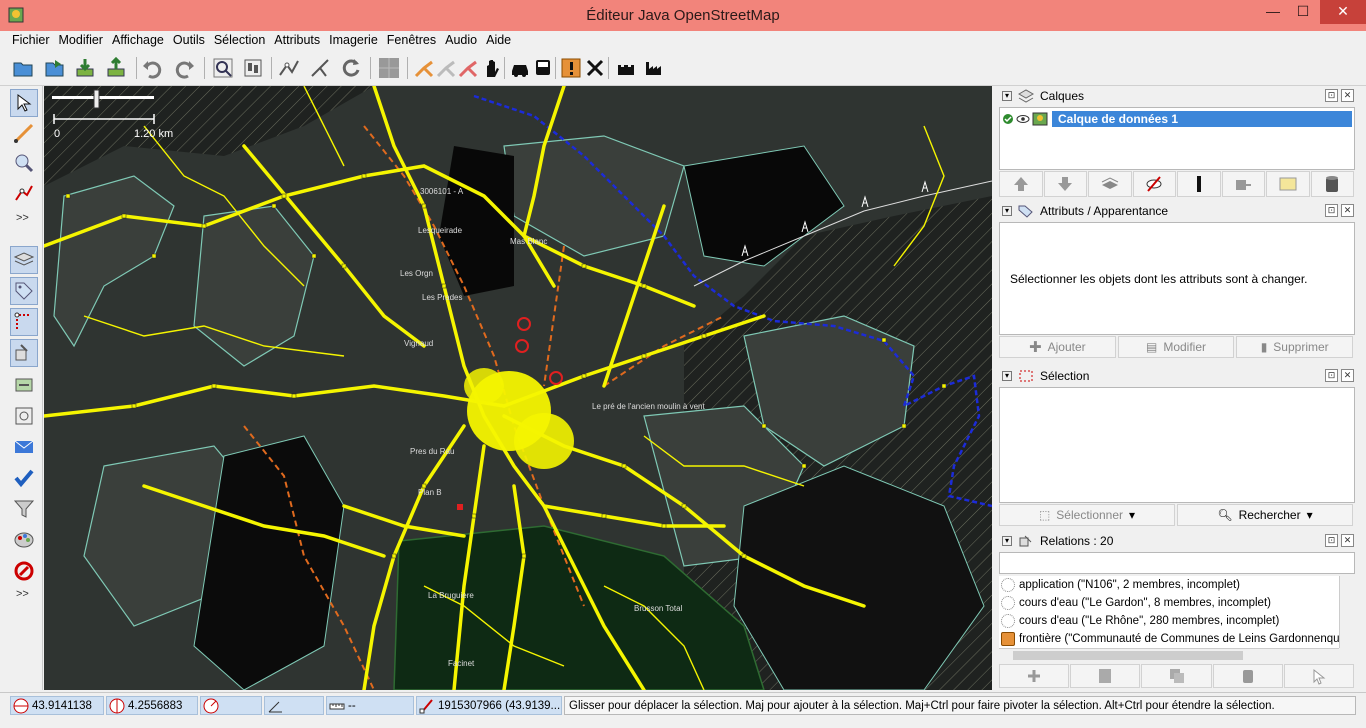 This screenshot has height=728, width=1366. I want to click on menu-imagerie: Imagerie, so click(354, 41).